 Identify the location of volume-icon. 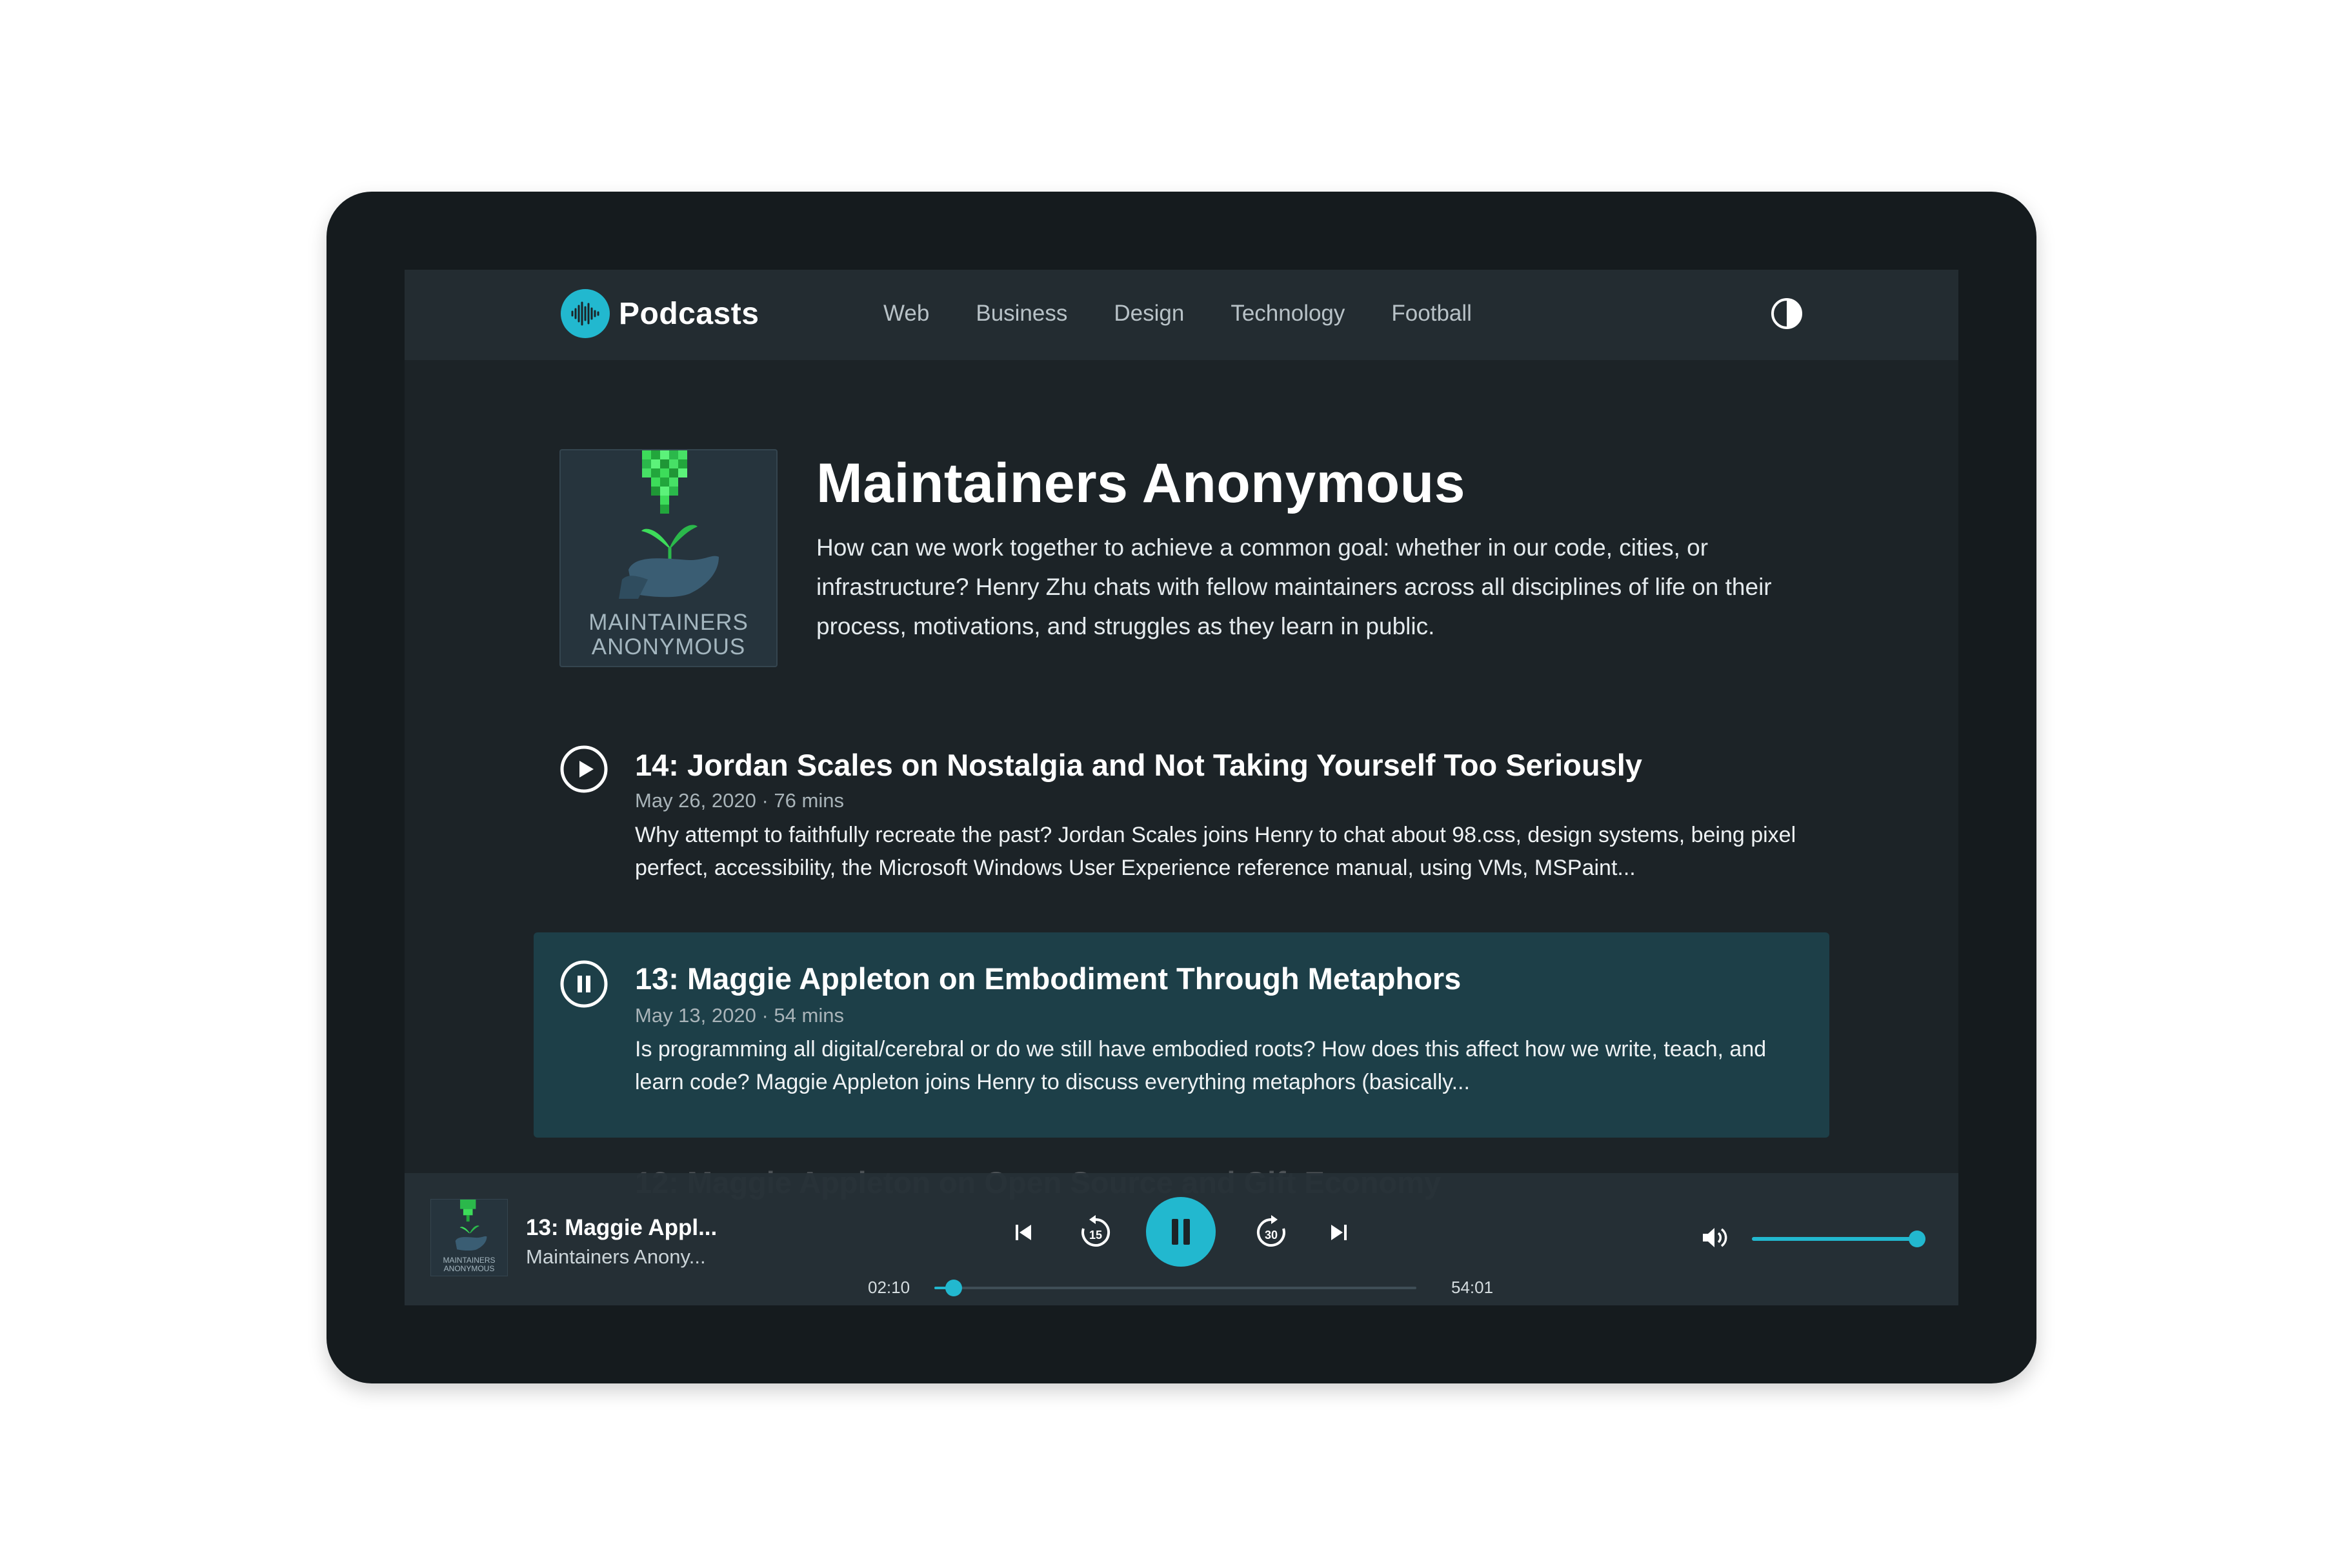
(1716, 1239).